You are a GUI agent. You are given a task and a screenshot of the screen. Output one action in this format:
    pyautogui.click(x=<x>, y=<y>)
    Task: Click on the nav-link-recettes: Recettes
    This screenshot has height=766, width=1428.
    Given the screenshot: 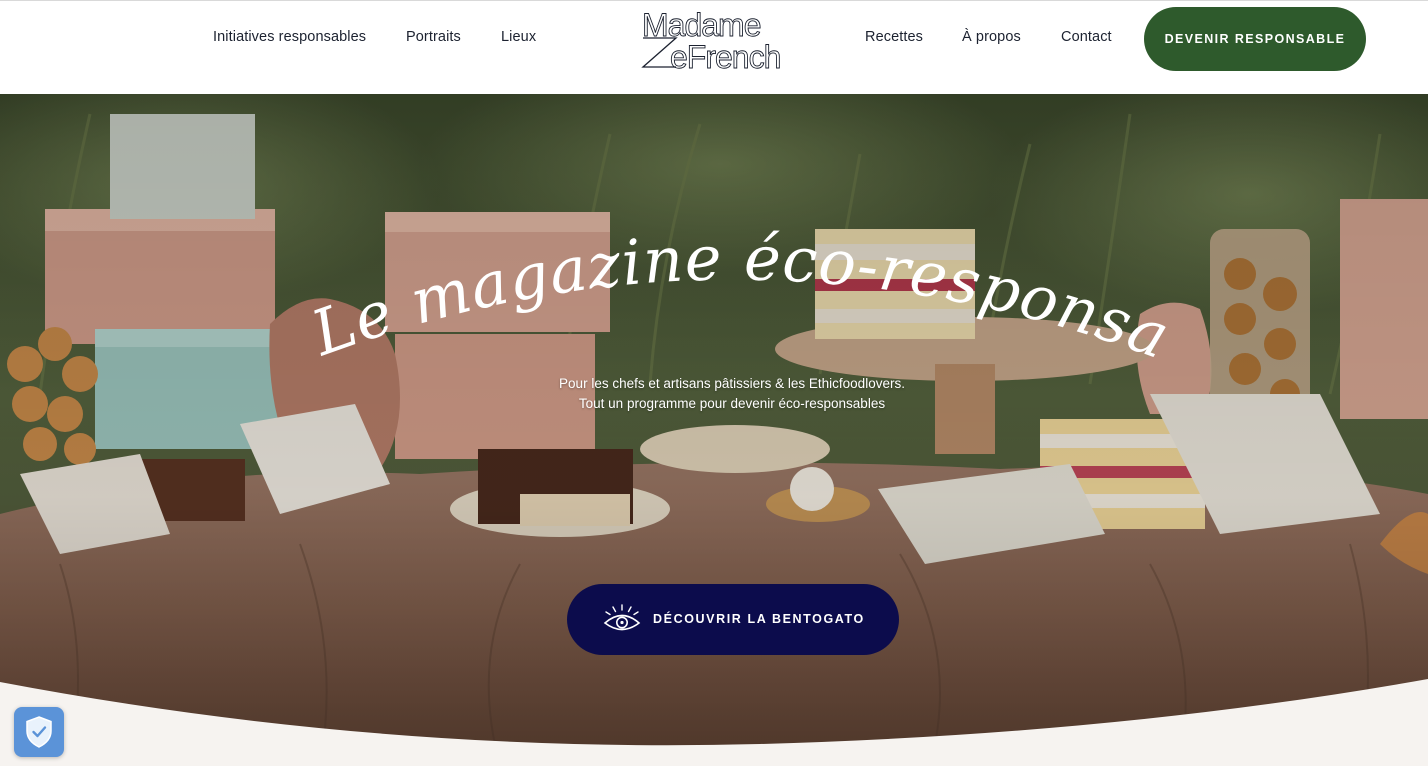 What is the action you would take?
    pyautogui.click(x=894, y=37)
    